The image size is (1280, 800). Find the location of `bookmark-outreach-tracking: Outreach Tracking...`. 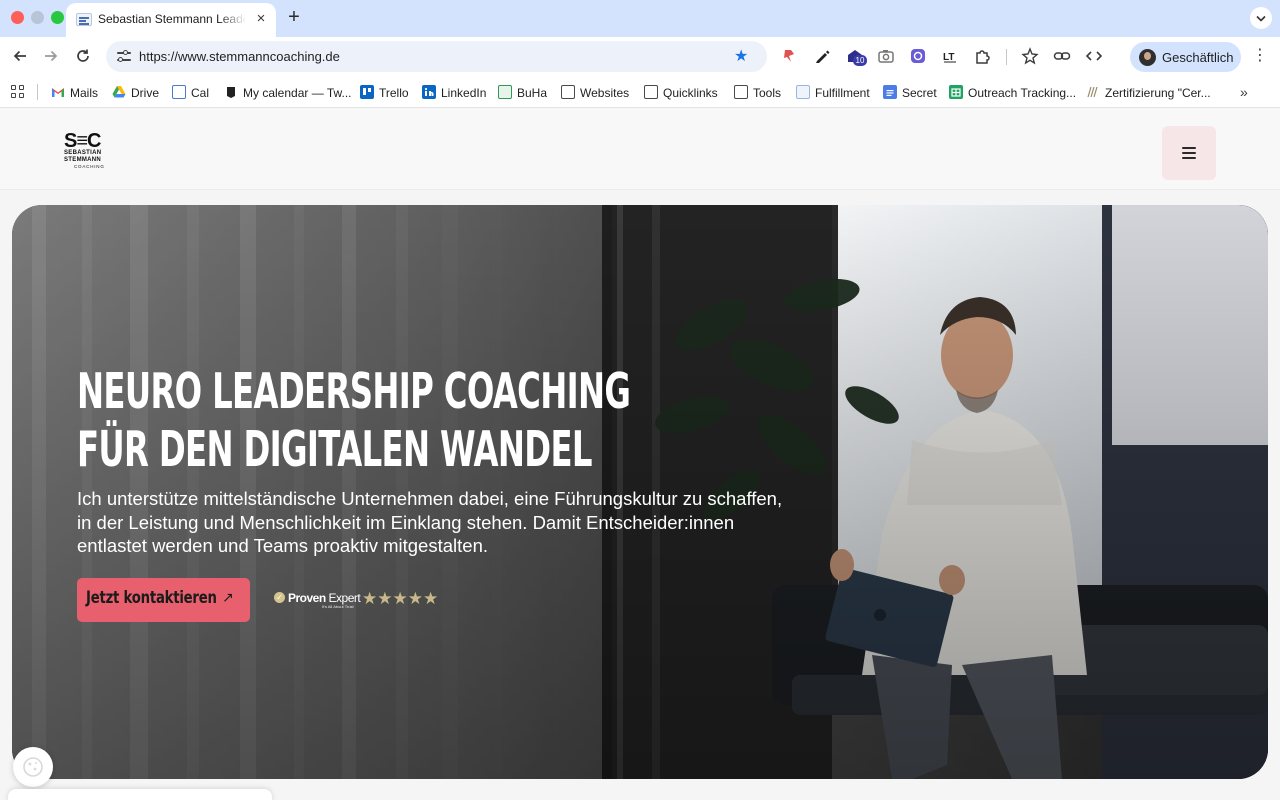

bookmark-outreach-tracking: Outreach Tracking... is located at coordinates (1012, 92).